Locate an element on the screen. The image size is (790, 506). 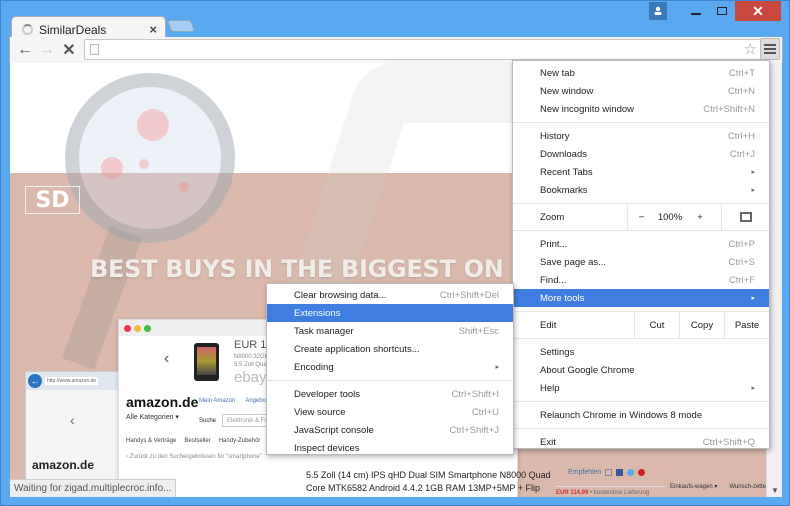
zoom-label: Zoom is located at coordinates (552, 217).